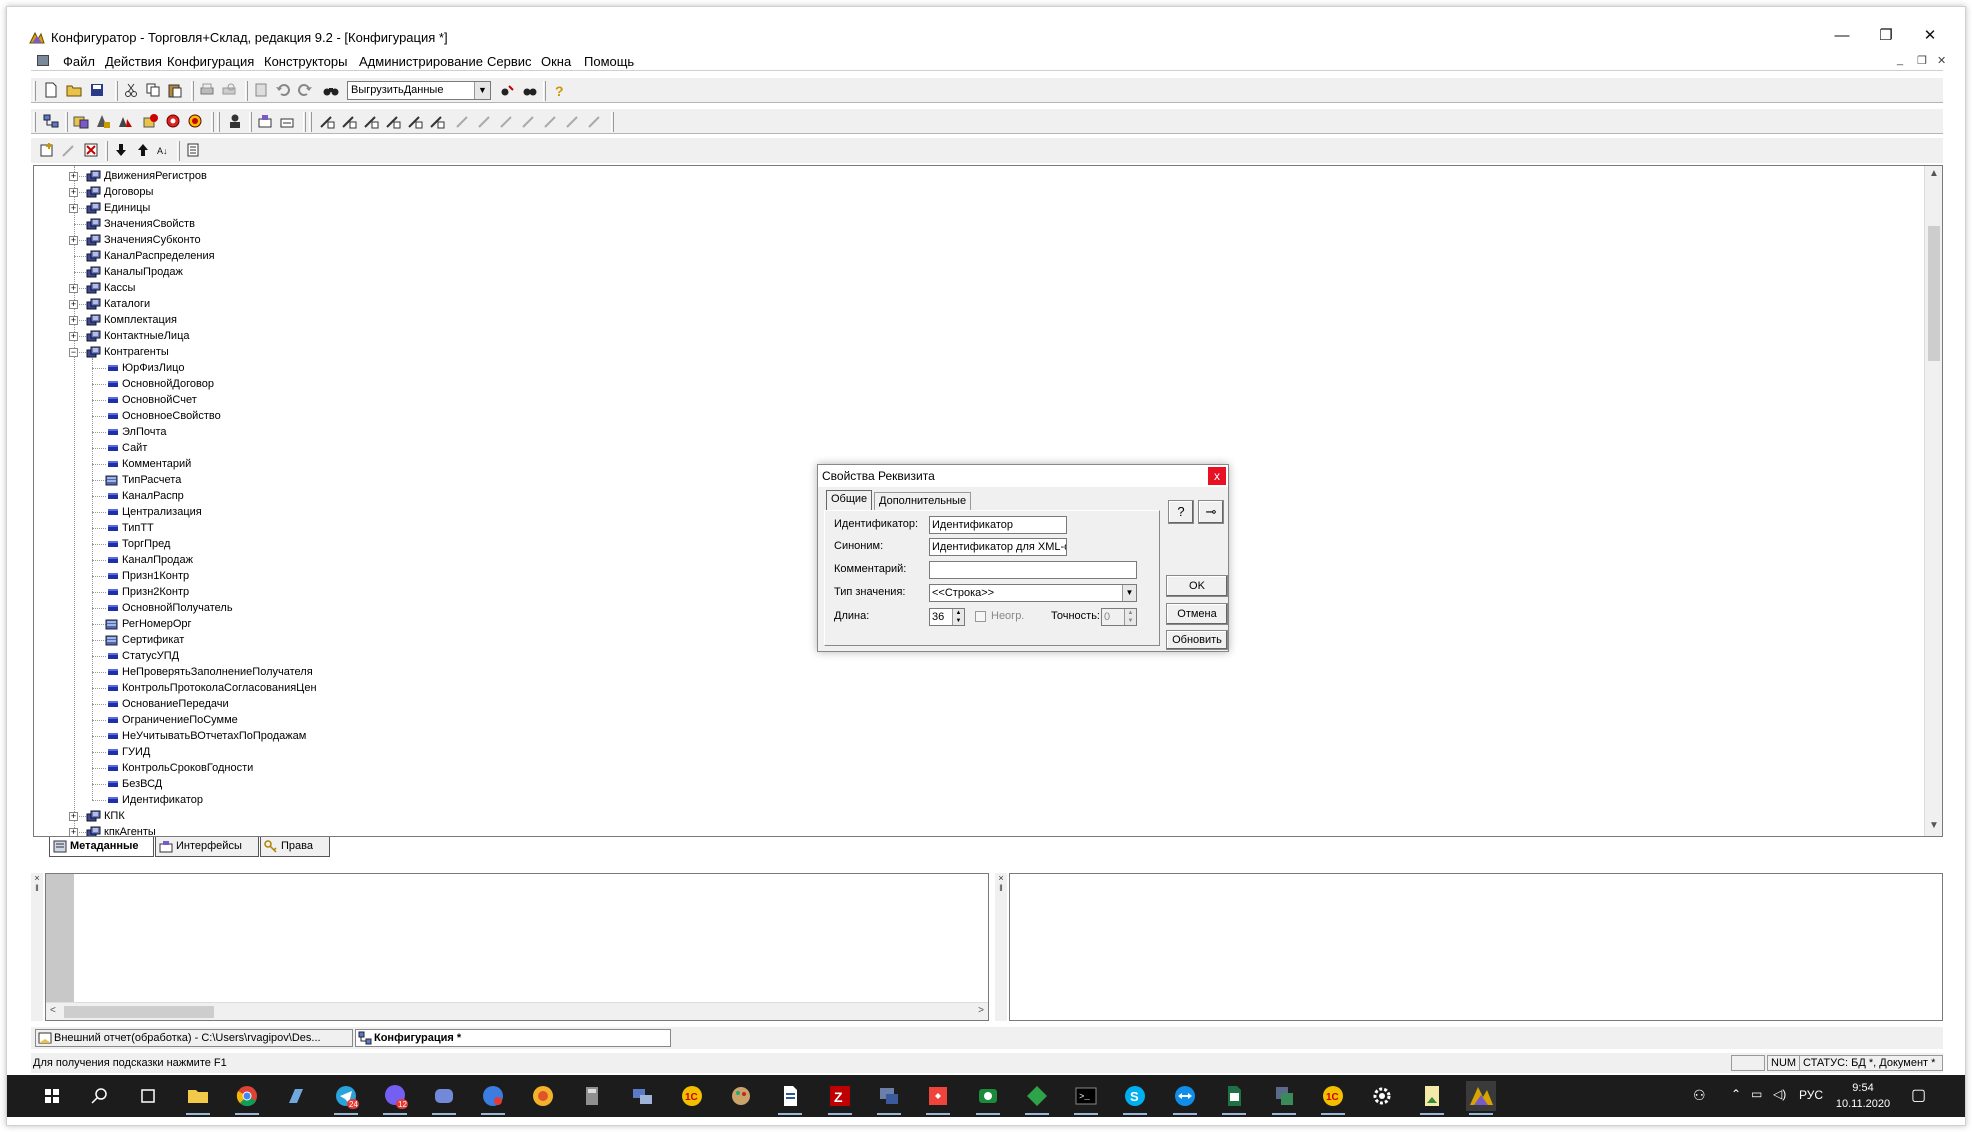 Image resolution: width=1972 pixels, height=1132 pixels. I want to click on synonym-field: Идентификатор для XML-о, so click(998, 547).